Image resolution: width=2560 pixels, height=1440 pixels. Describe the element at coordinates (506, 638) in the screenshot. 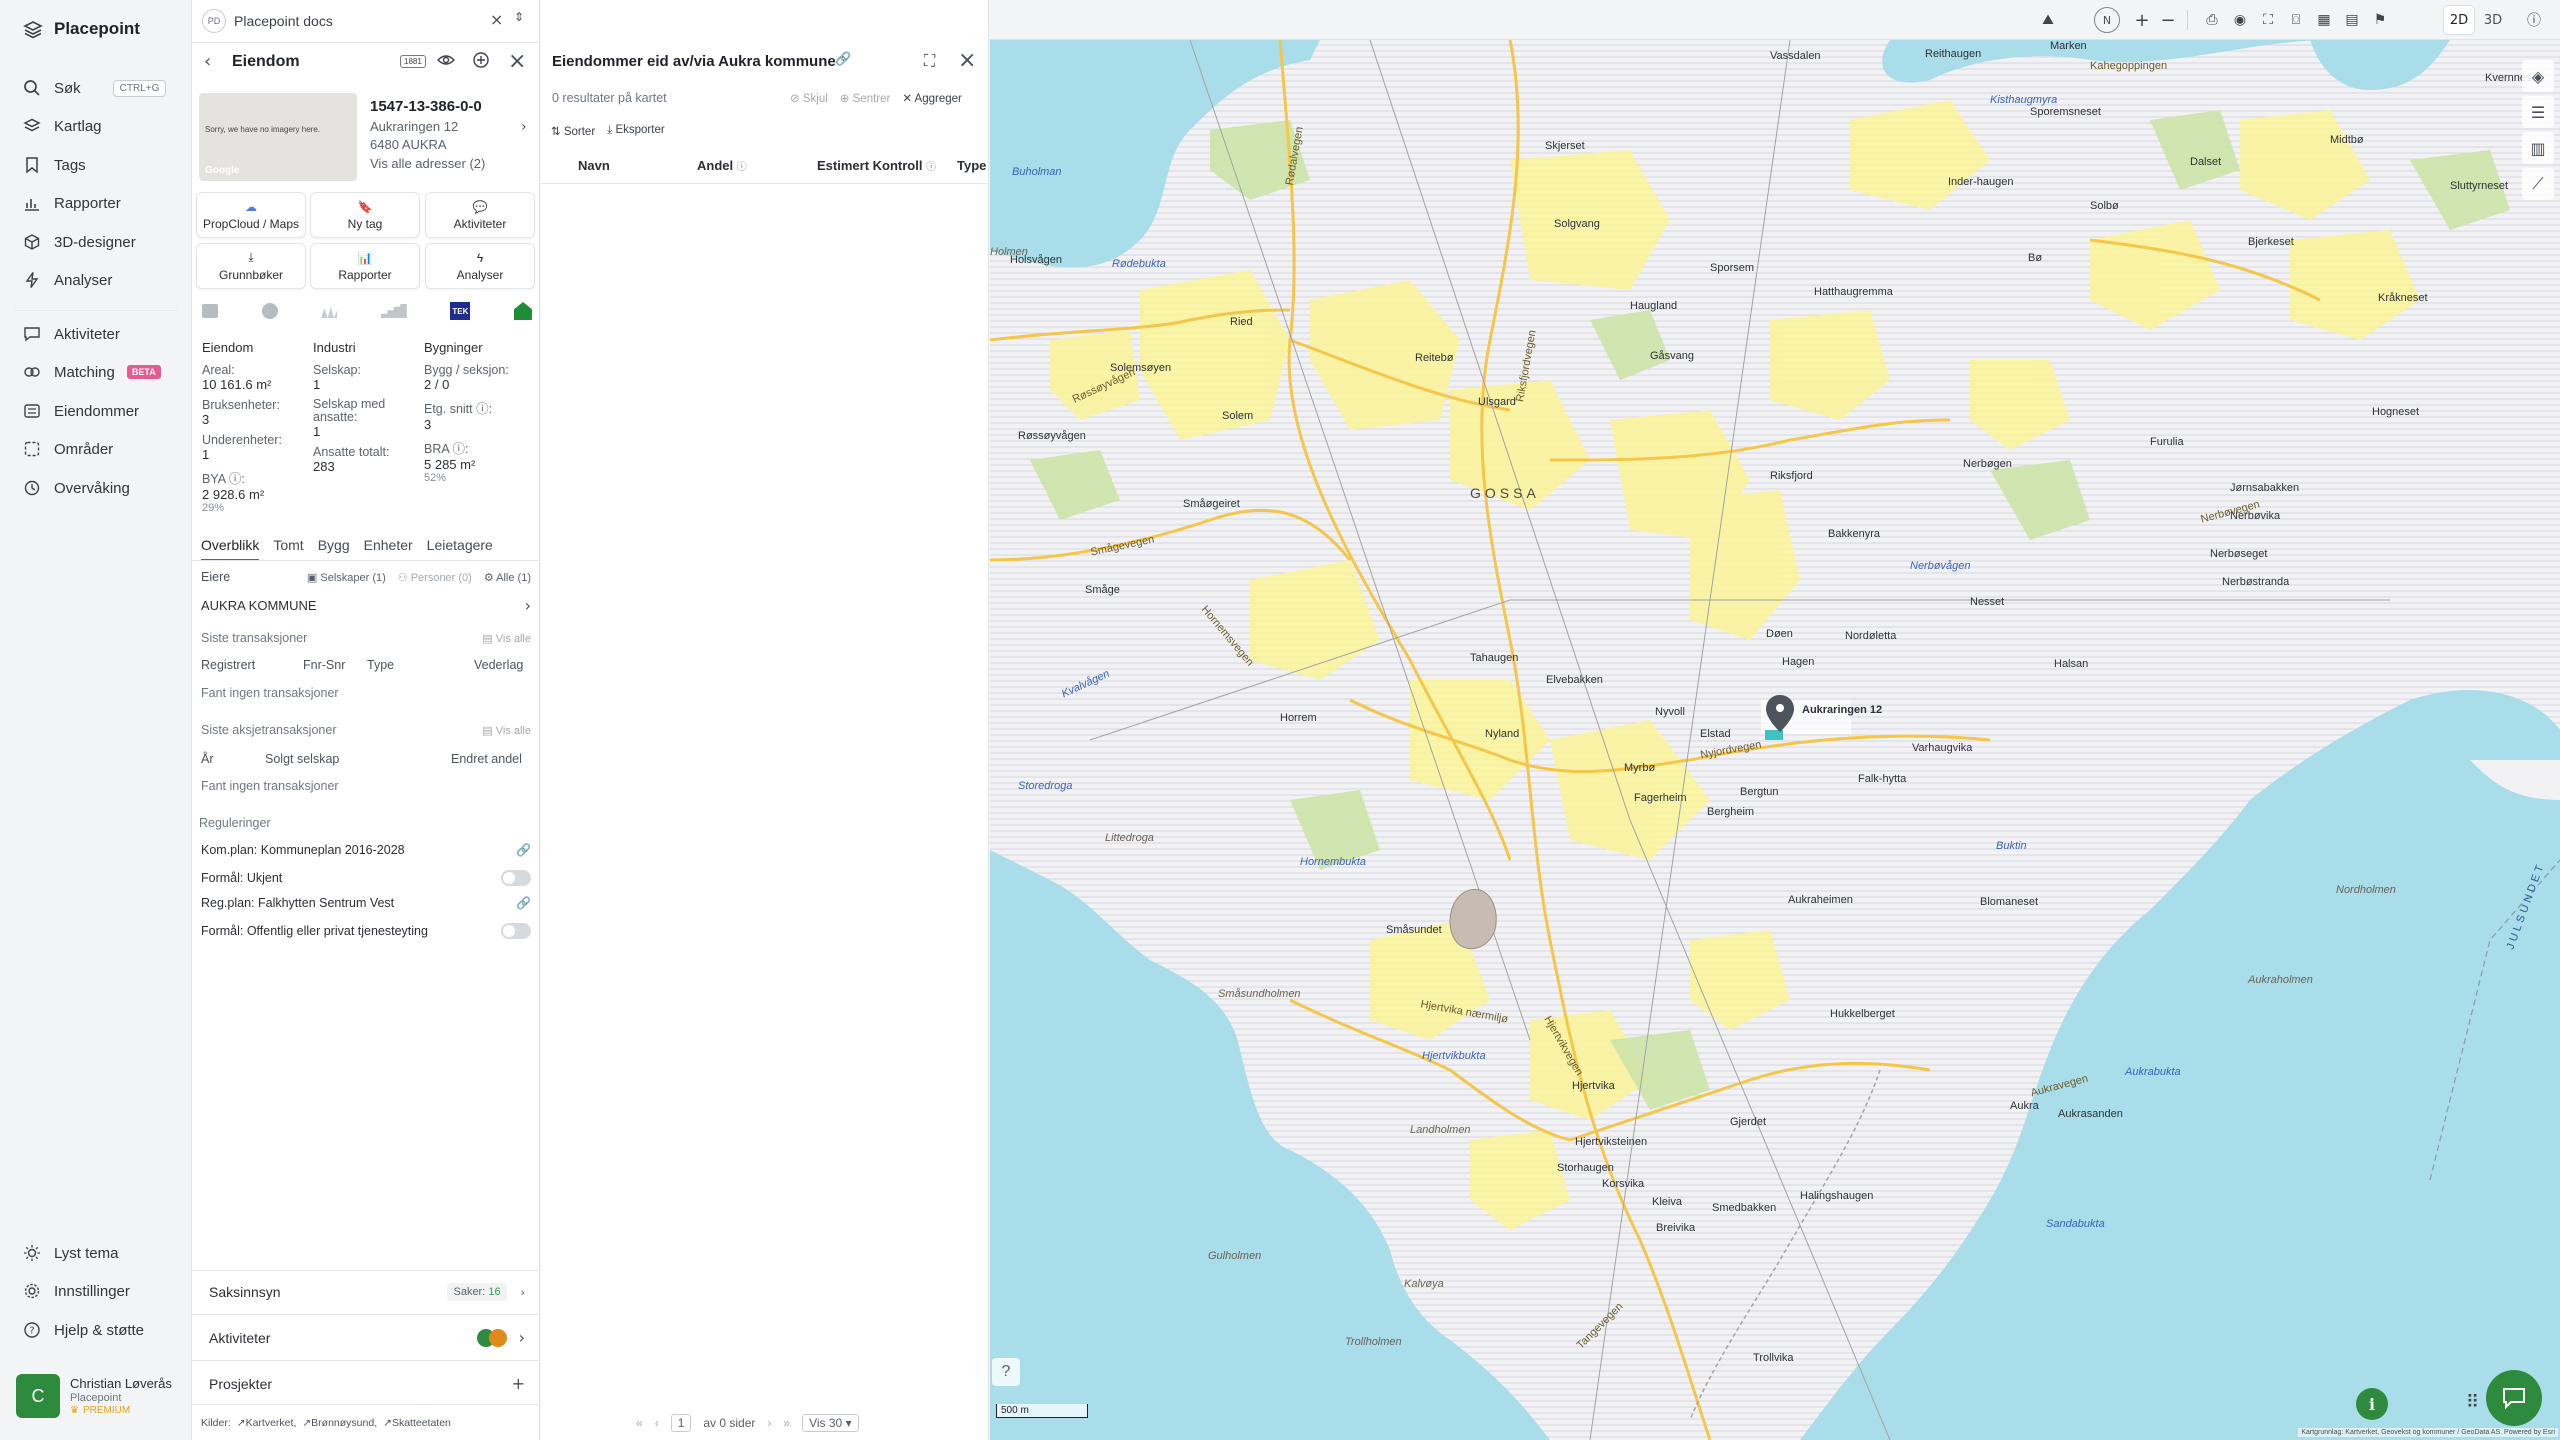

I see `show-all-transactions: ▤ Vis alle` at that location.